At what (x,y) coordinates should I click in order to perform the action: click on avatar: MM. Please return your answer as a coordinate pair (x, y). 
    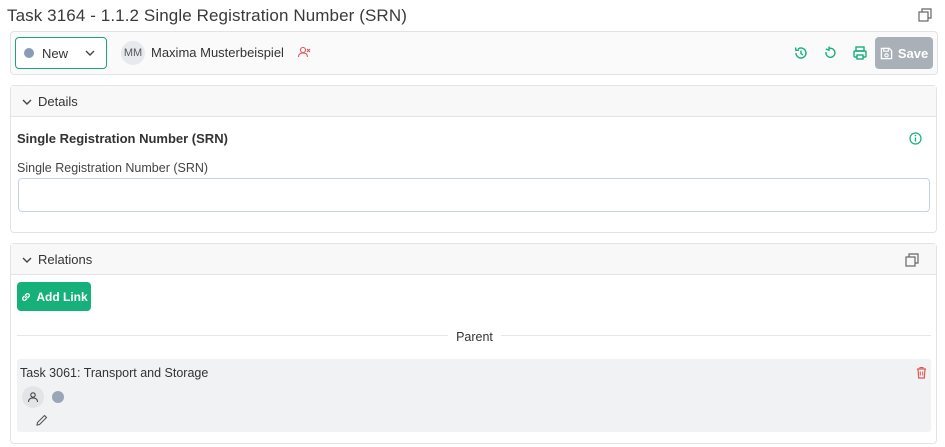
    Looking at the image, I should click on (133, 53).